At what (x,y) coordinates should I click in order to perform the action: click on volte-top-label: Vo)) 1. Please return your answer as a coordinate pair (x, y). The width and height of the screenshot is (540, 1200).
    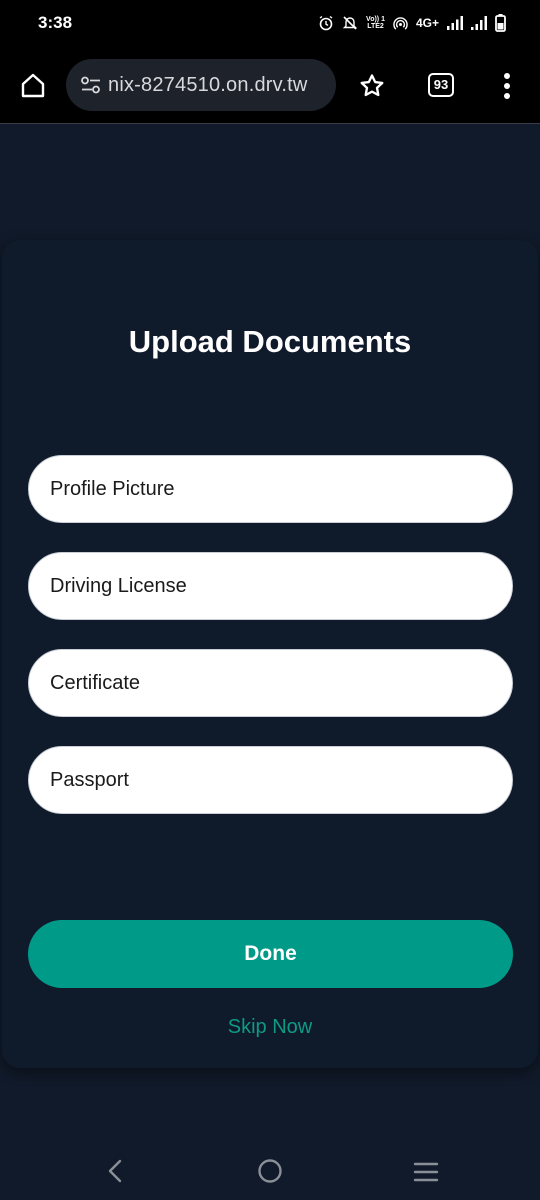
    Looking at the image, I should click on (375, 19).